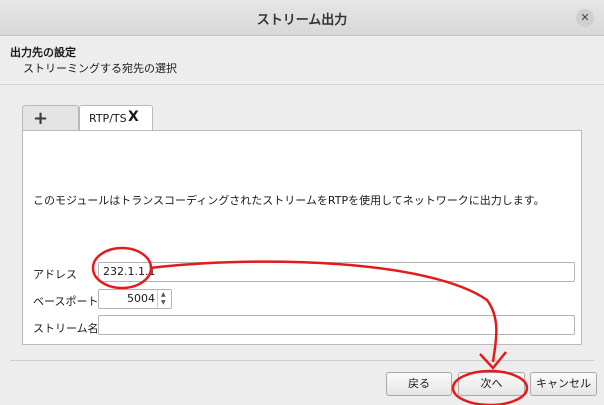 The width and height of the screenshot is (604, 405). Describe the element at coordinates (41, 118) in the screenshot. I see `plus-icon: +` at that location.